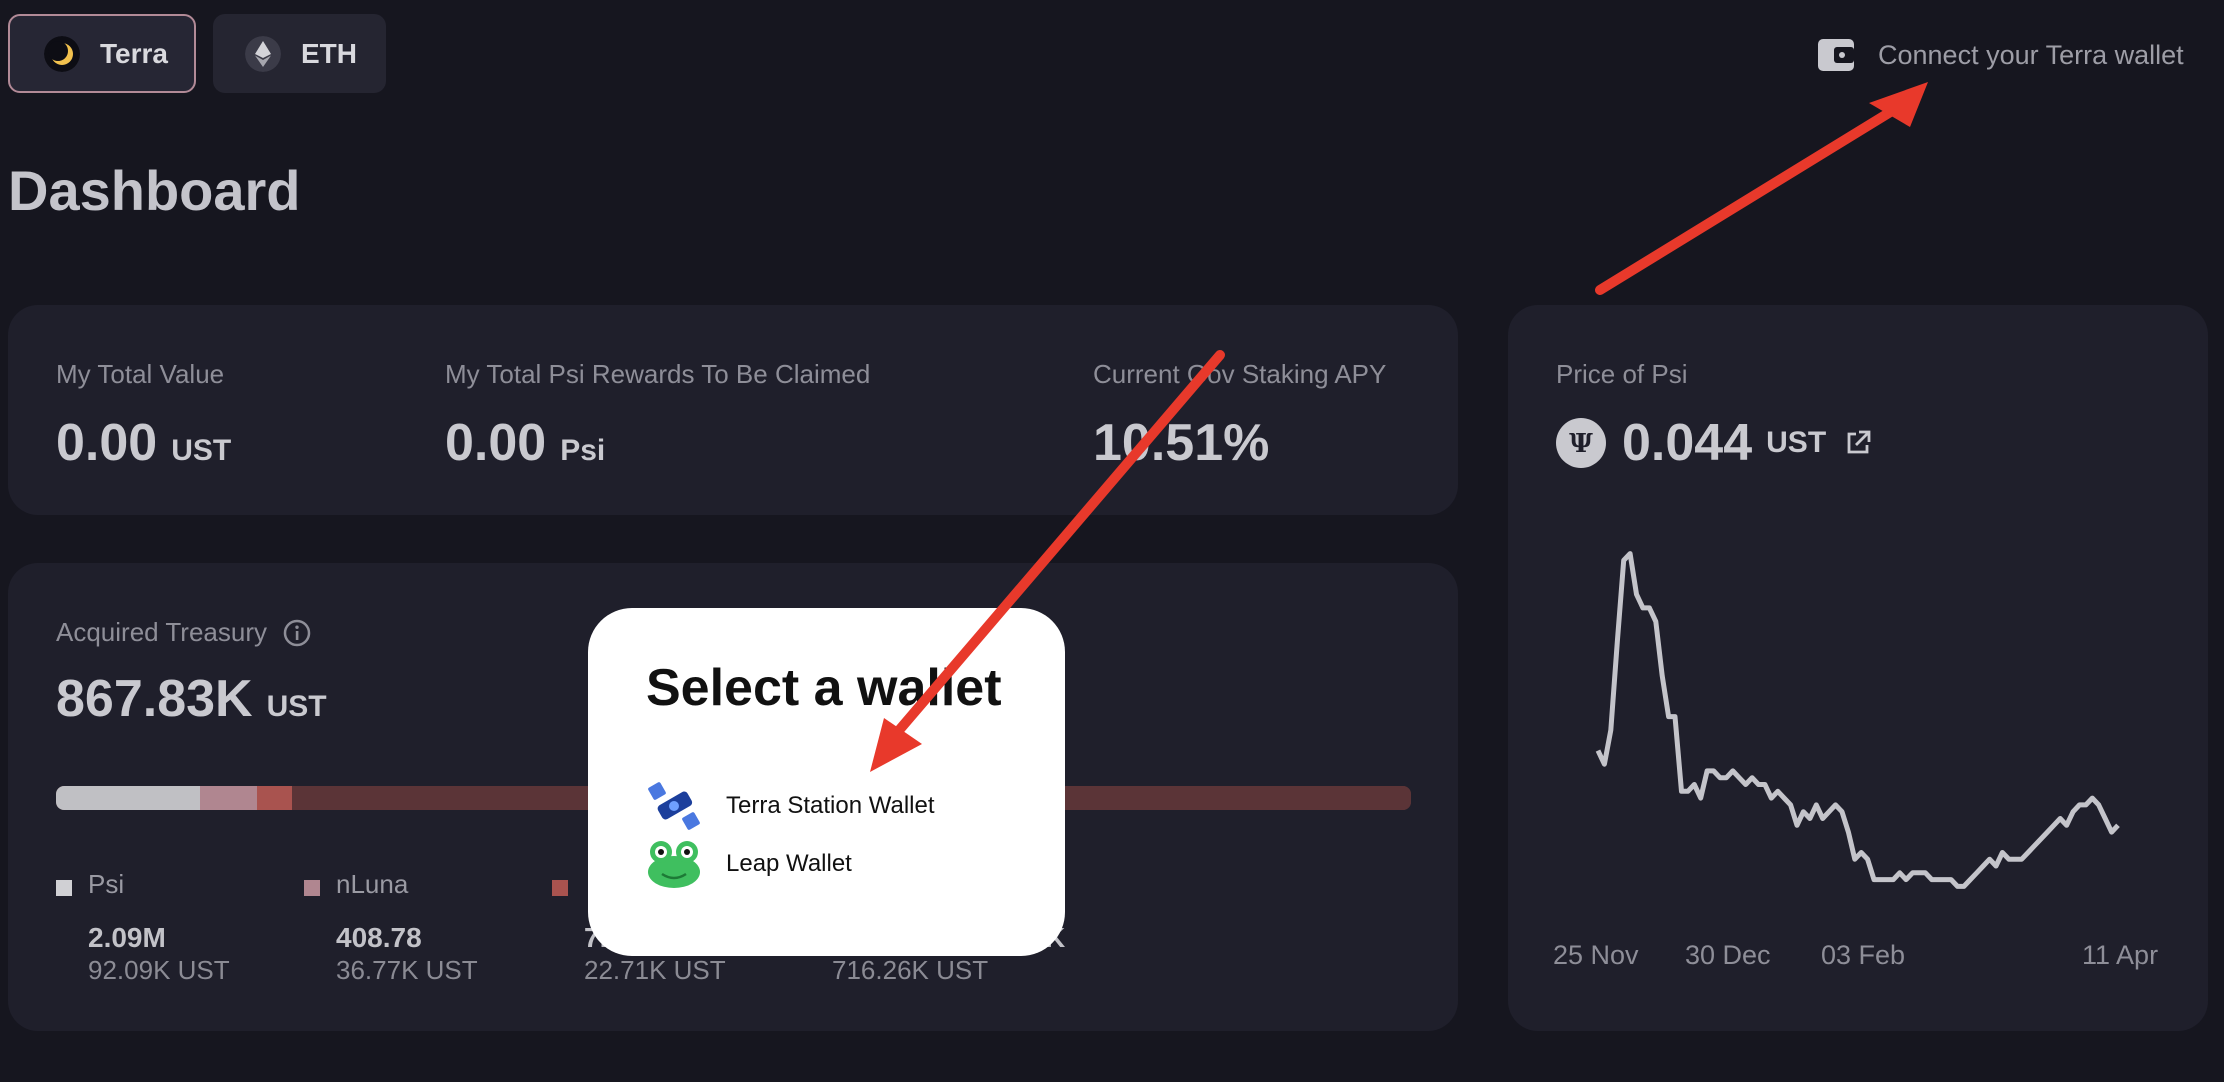  Describe the element at coordinates (161, 632) in the screenshot. I see `treasury-label: Acquired Treasury` at that location.